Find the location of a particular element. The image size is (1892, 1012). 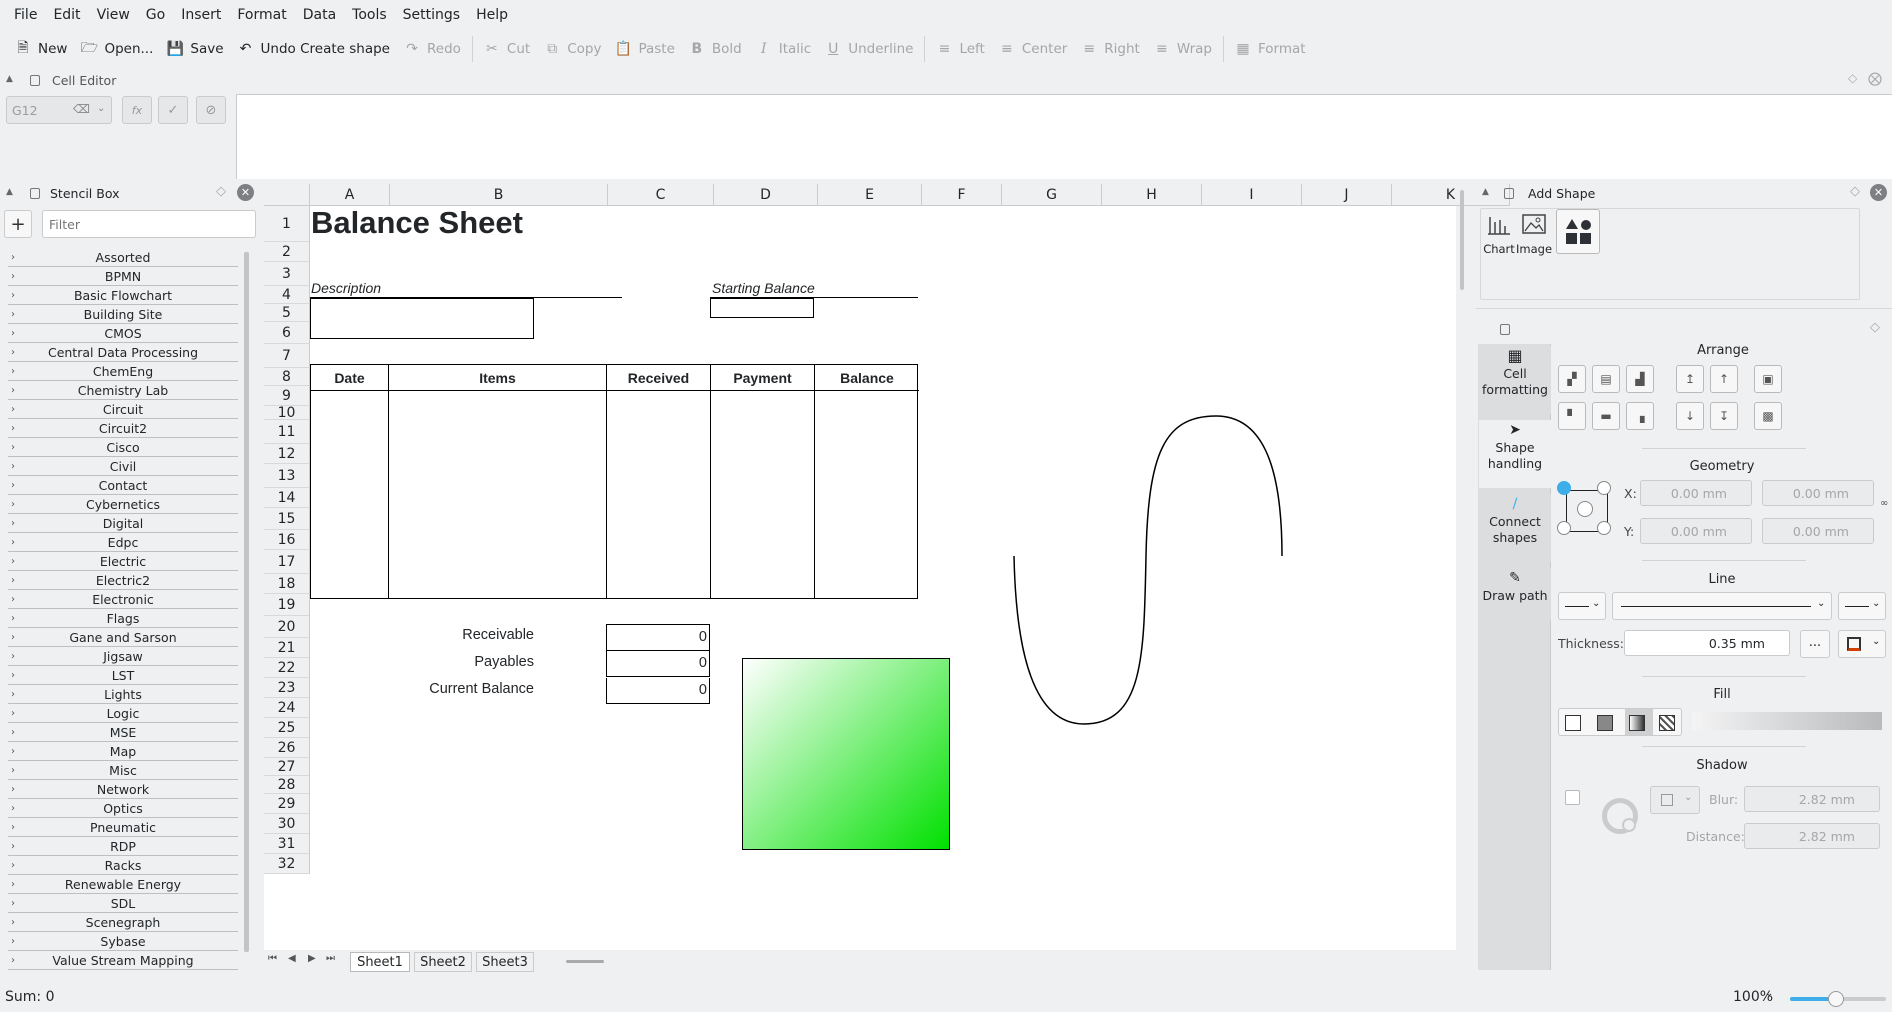

ungroup-button: ▩ is located at coordinates (1768, 416).